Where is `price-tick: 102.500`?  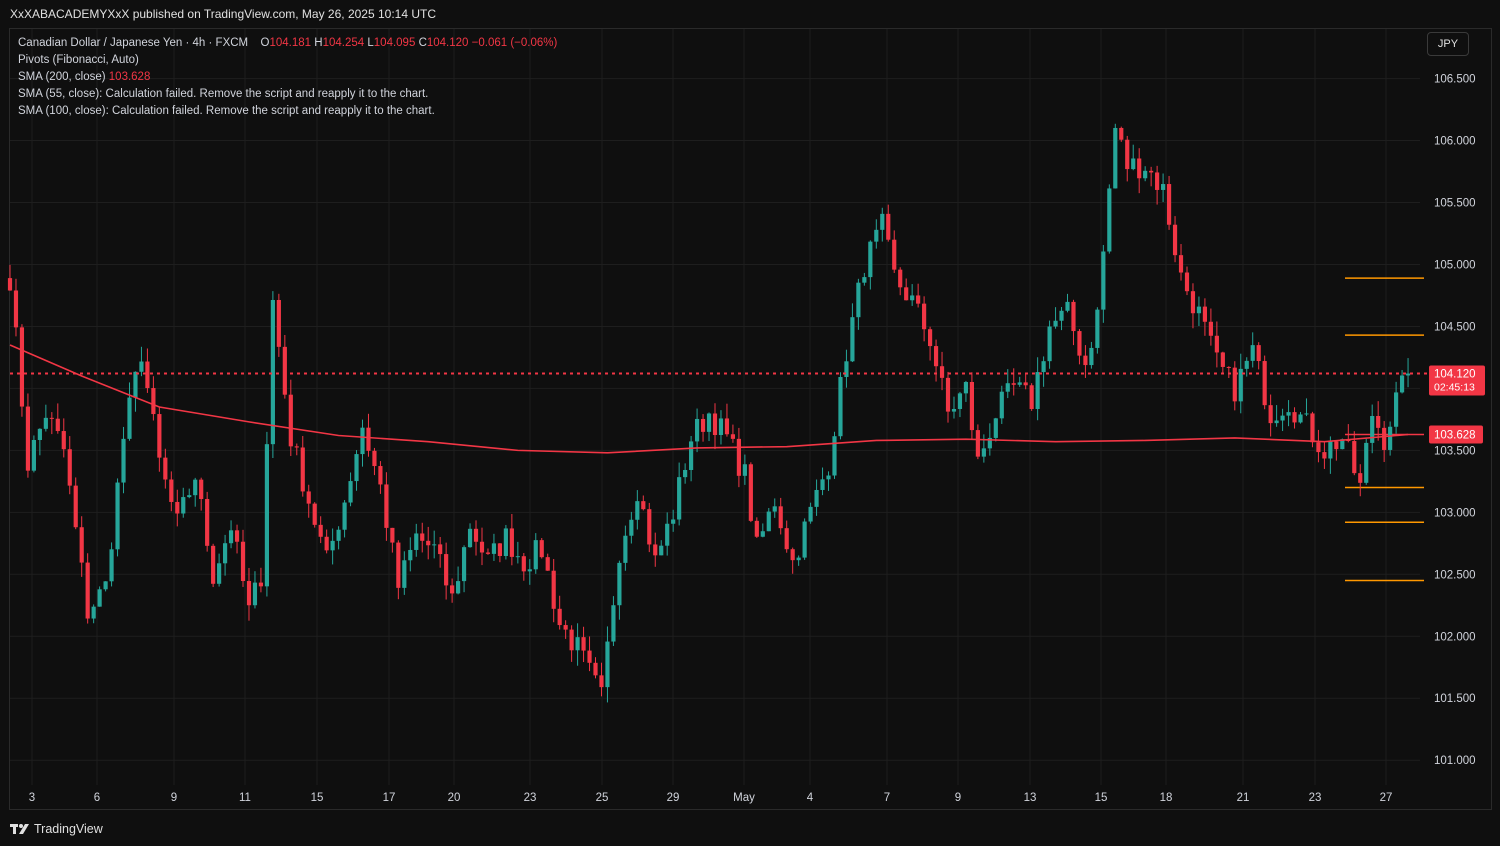 price-tick: 102.500 is located at coordinates (1455, 575).